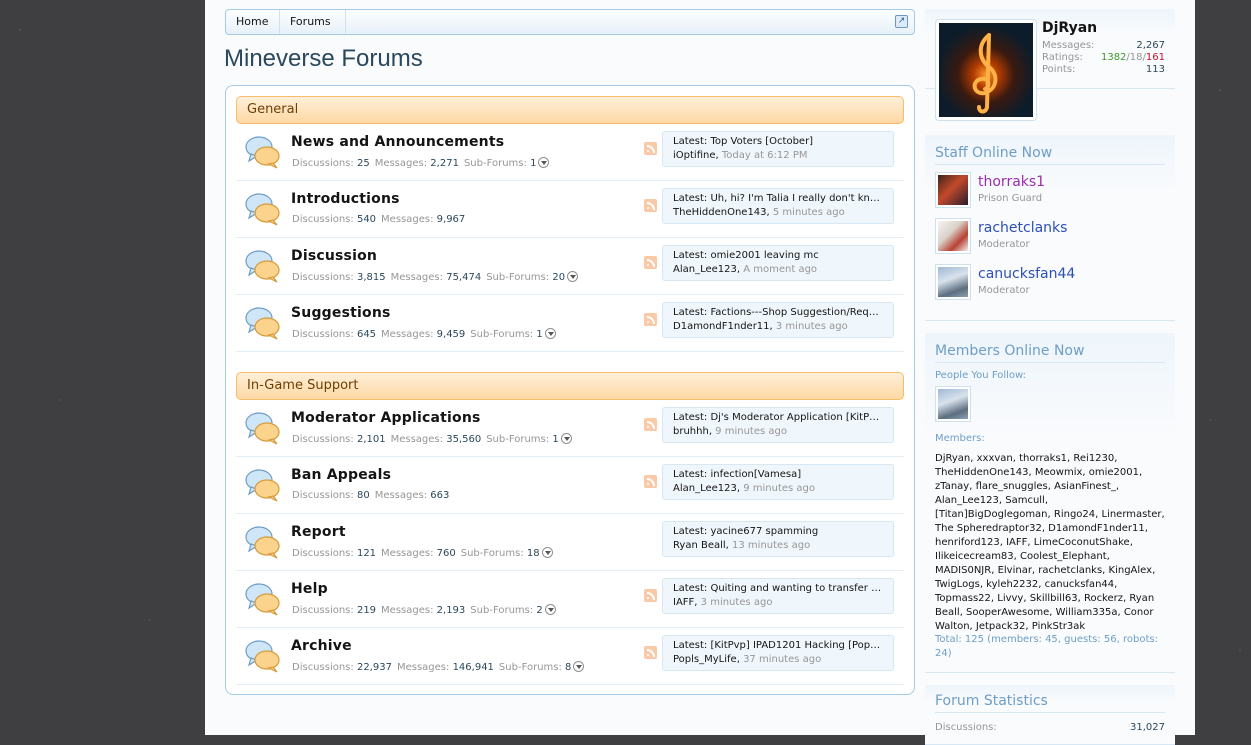  I want to click on user-ratings: Ratings: 1382/18/161, so click(1103, 57).